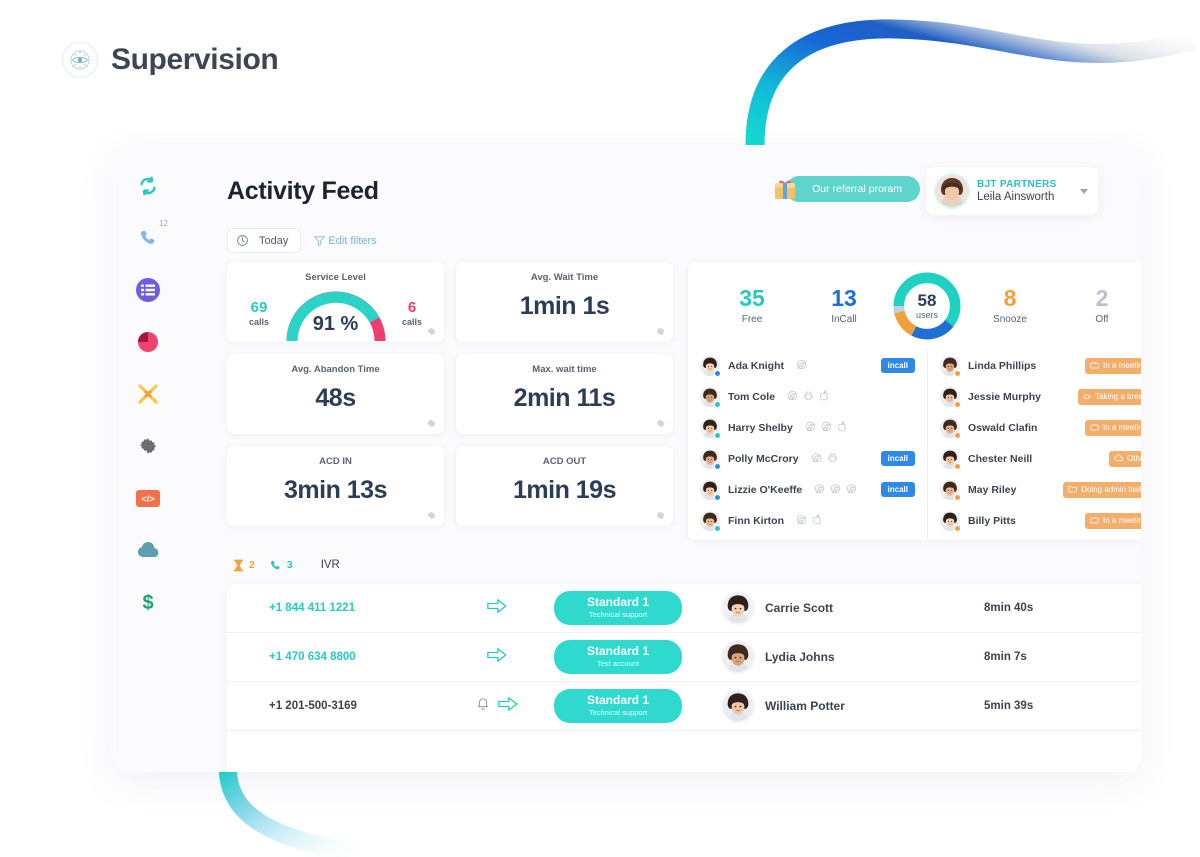 The image size is (1200, 857). I want to click on agent-name: Tom Cole, so click(752, 396).